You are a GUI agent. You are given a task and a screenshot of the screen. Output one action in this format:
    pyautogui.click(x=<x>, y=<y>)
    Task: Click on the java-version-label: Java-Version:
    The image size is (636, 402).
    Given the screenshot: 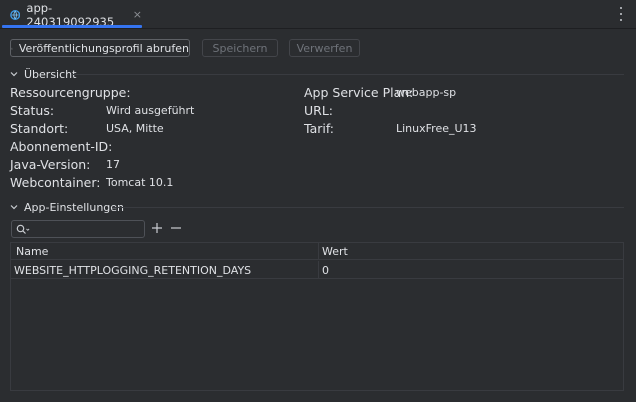 What is the action you would take?
    pyautogui.click(x=50, y=164)
    